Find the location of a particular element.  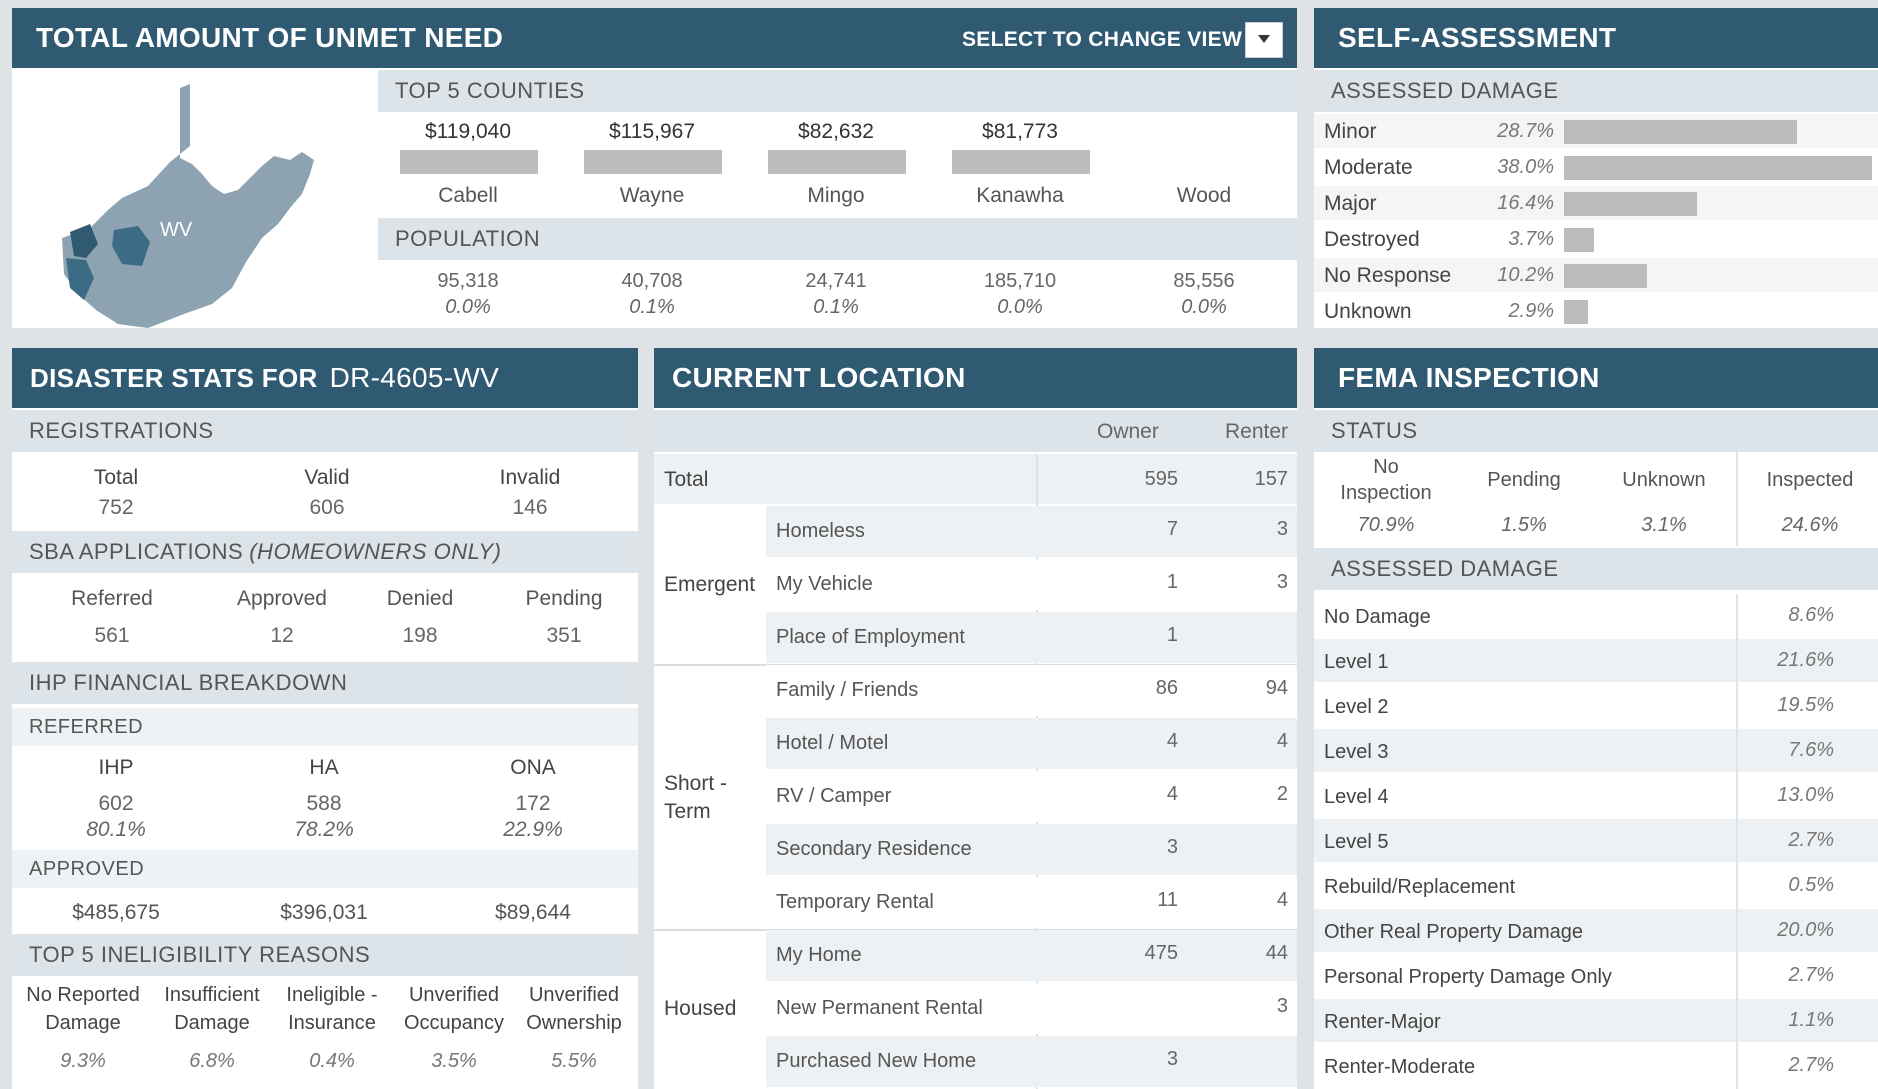

damage-label: No Damage is located at coordinates (1377, 617).